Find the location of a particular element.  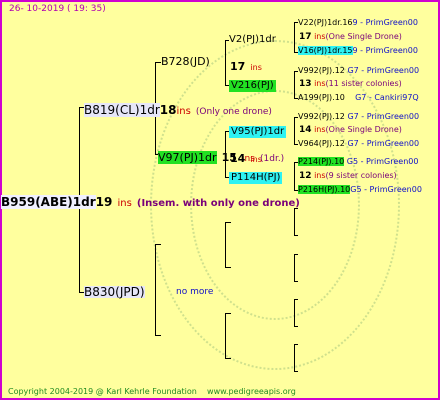

gen4-queen-name: P216H(PJ).10 is located at coordinates (324, 189).